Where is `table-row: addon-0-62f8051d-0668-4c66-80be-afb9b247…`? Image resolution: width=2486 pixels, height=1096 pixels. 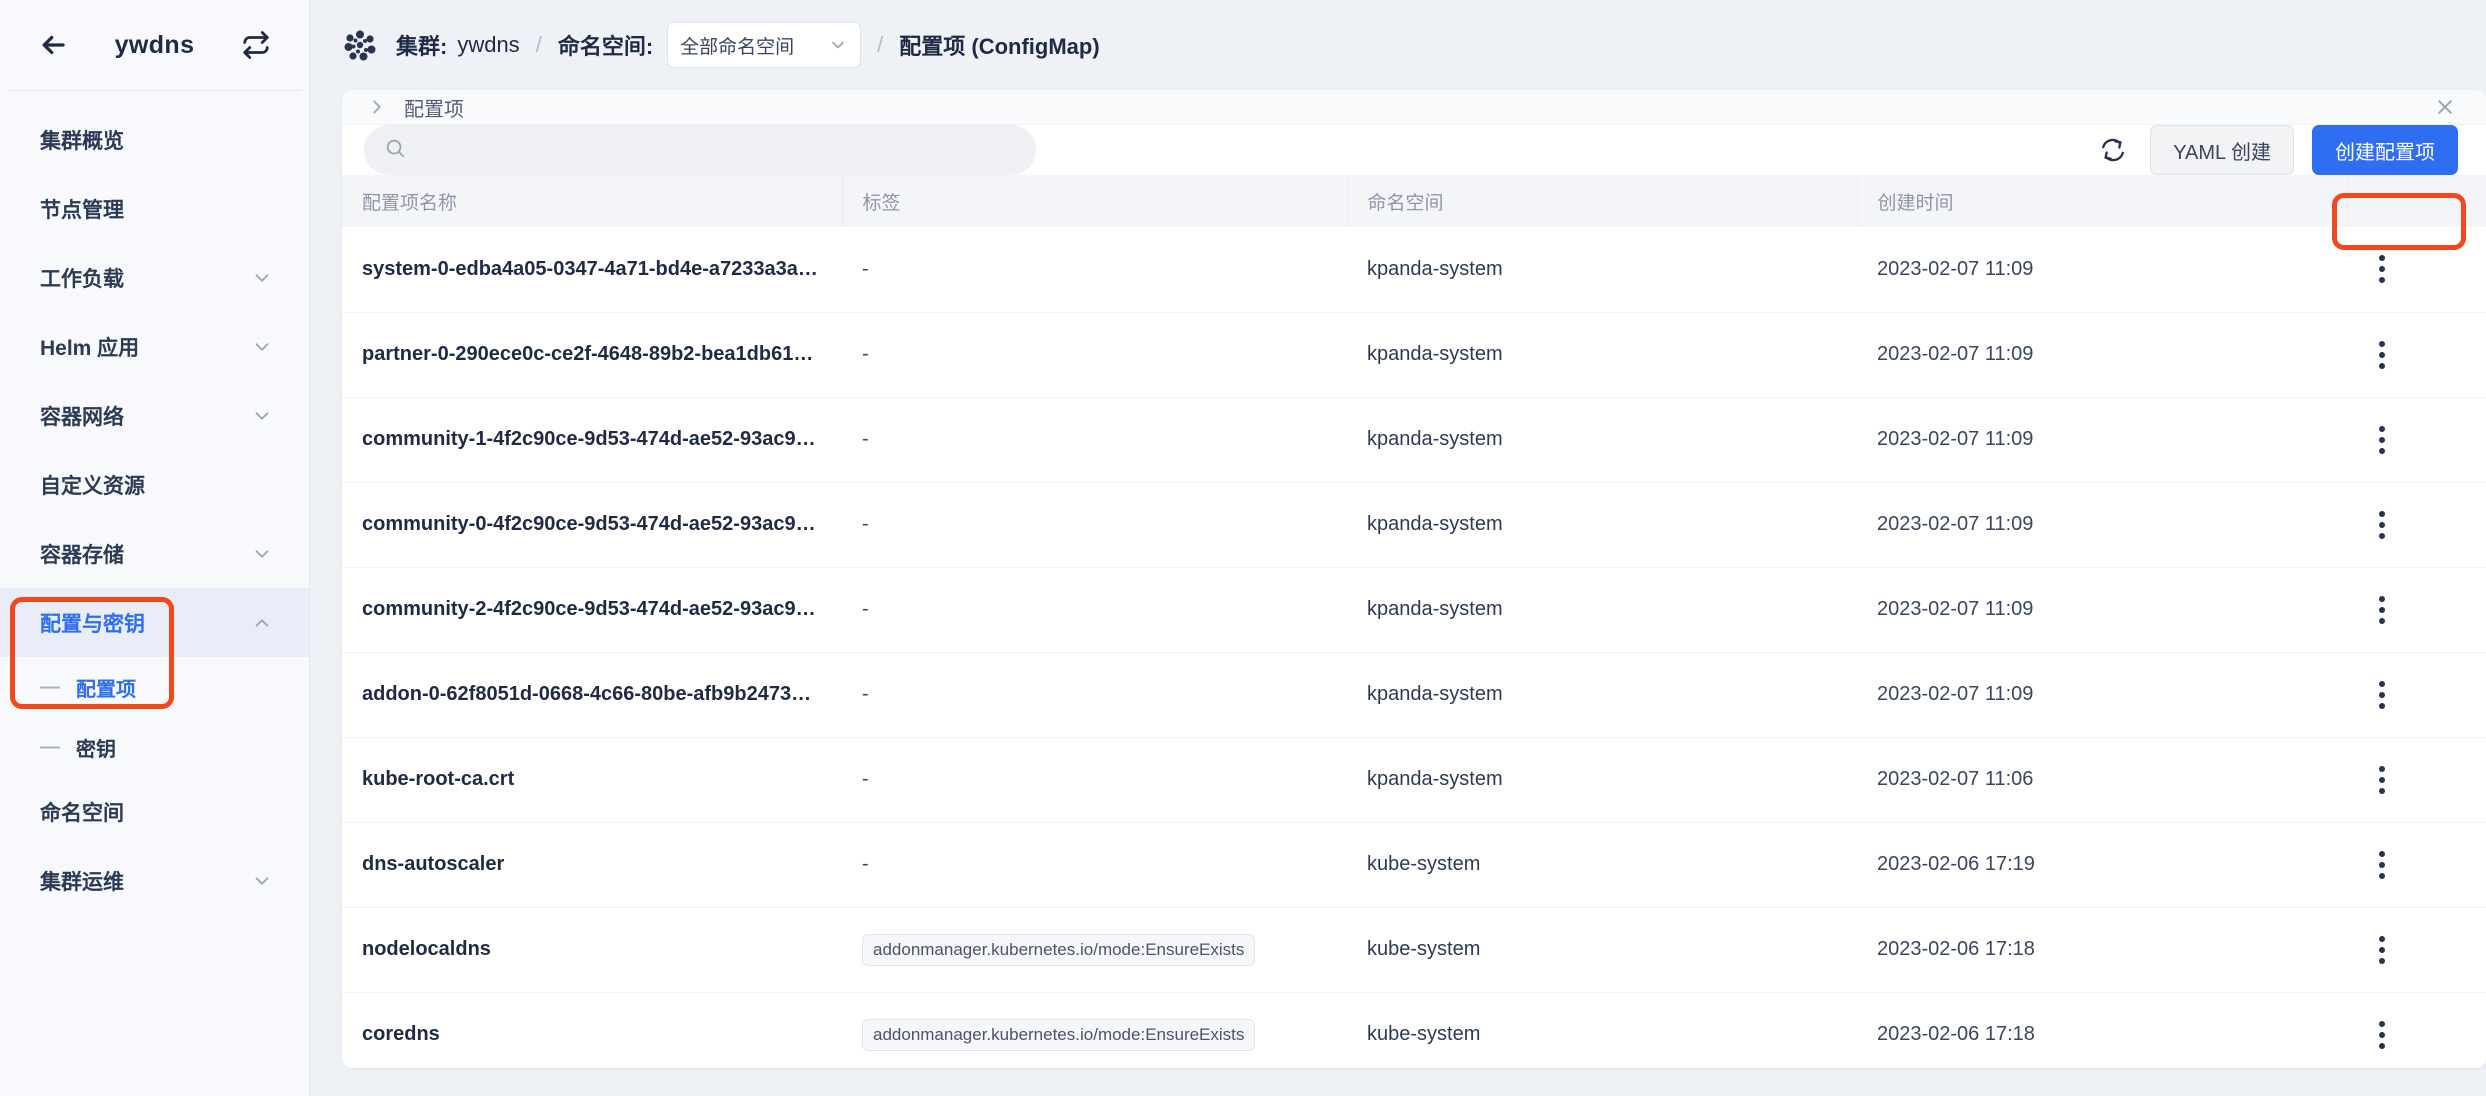 table-row: addon-0-62f8051d-0668-4c66-80be-afb9b247… is located at coordinates (1414, 694).